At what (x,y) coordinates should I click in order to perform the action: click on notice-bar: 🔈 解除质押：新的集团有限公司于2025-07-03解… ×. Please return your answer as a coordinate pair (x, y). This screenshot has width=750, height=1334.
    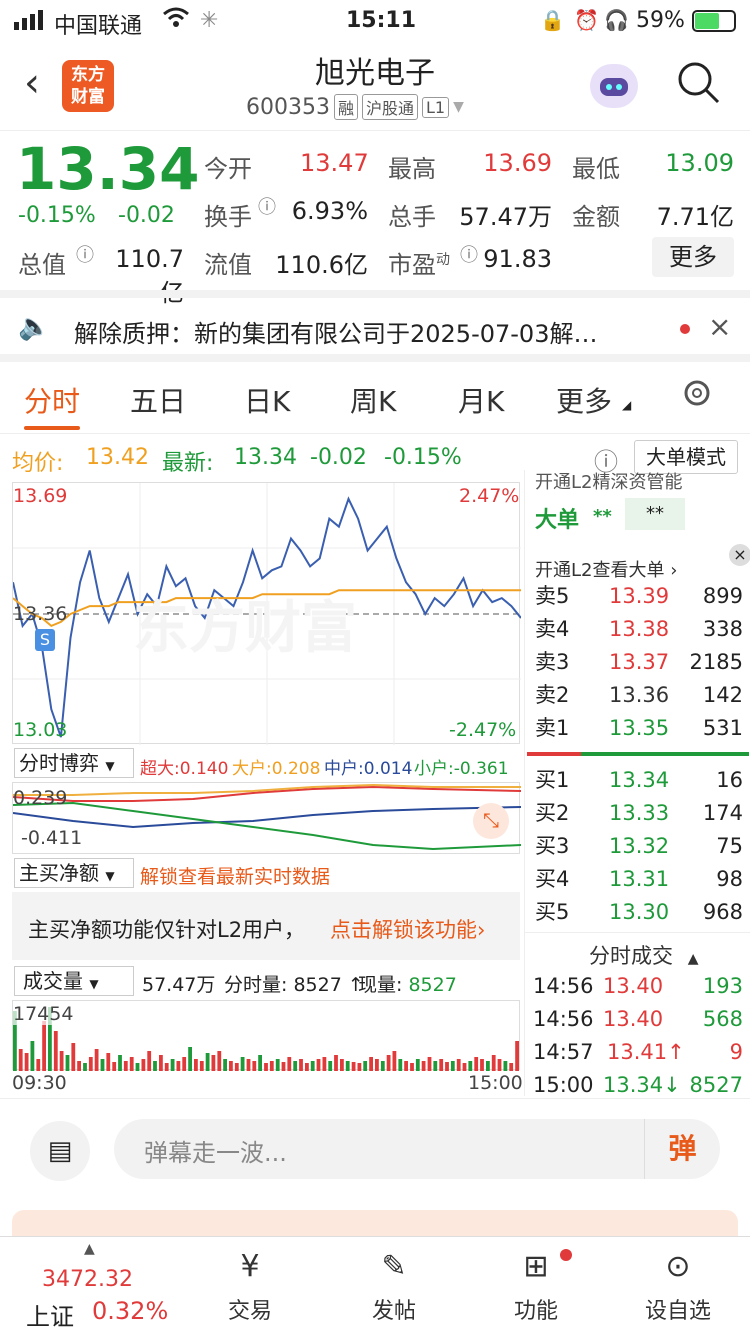
    Looking at the image, I should click on (375, 326).